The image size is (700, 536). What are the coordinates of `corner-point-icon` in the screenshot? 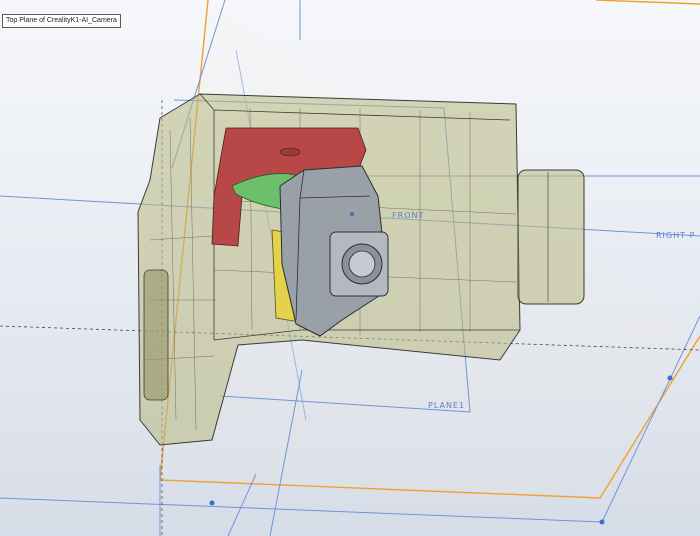 It's located at (602, 522).